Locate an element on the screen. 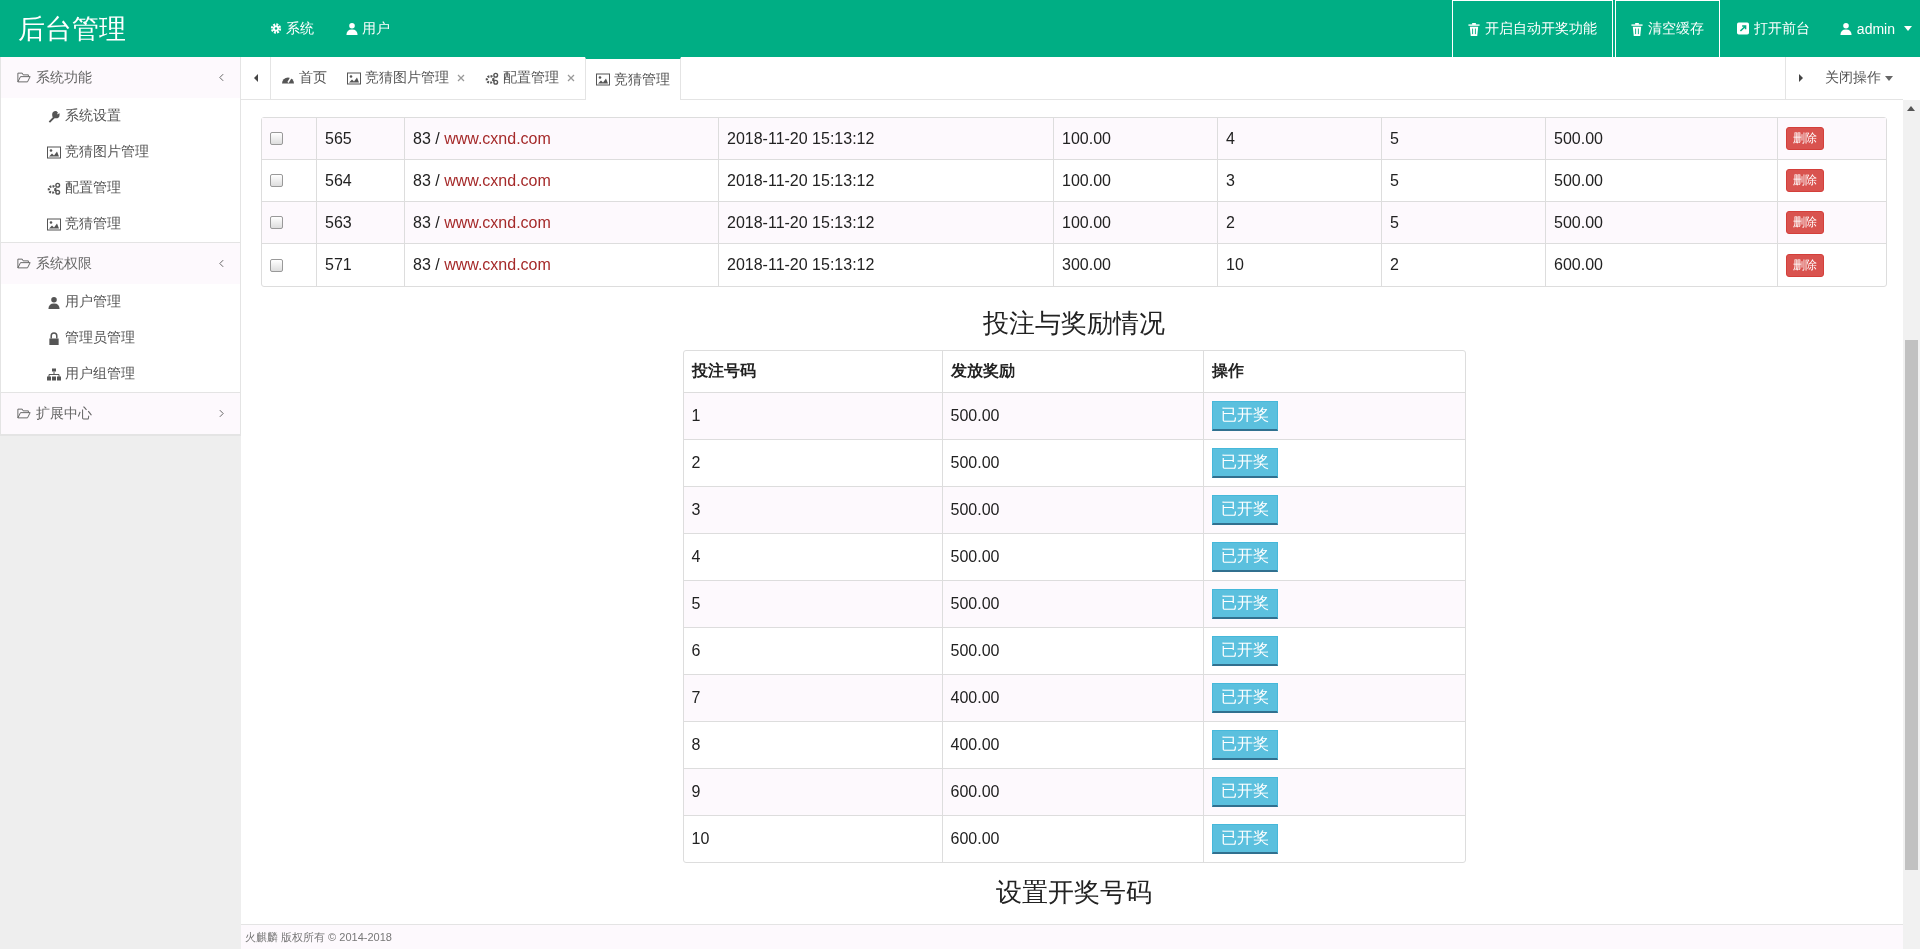  sidebar-group: 系统权限 is located at coordinates (120, 263).